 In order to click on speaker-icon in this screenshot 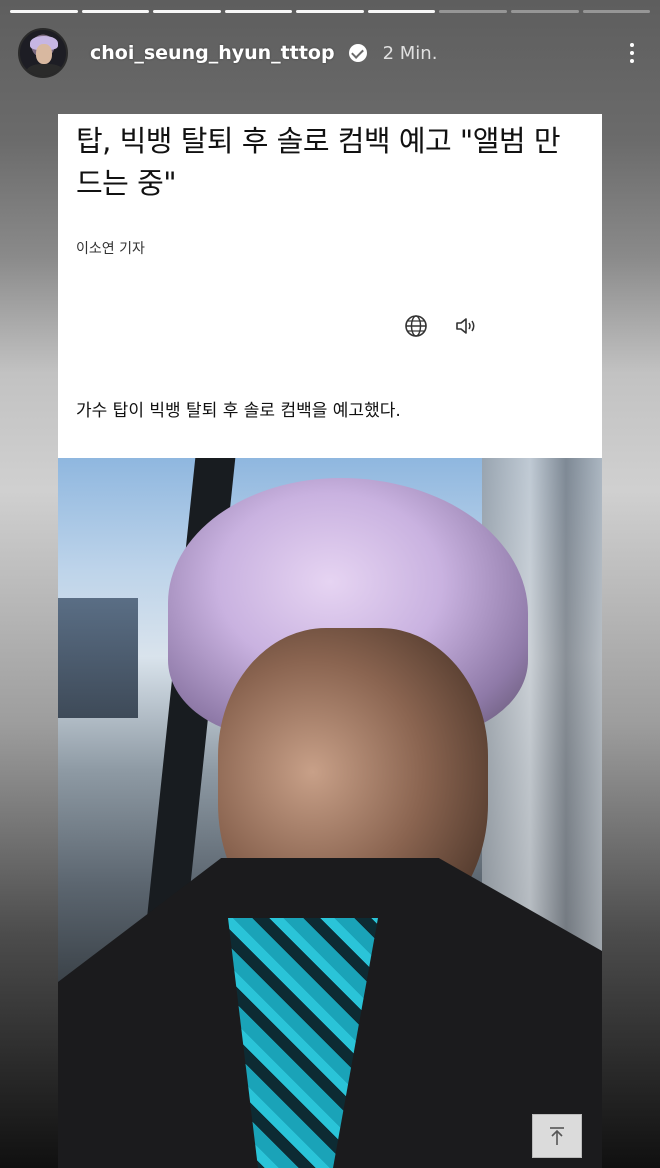, I will do `click(466, 326)`.